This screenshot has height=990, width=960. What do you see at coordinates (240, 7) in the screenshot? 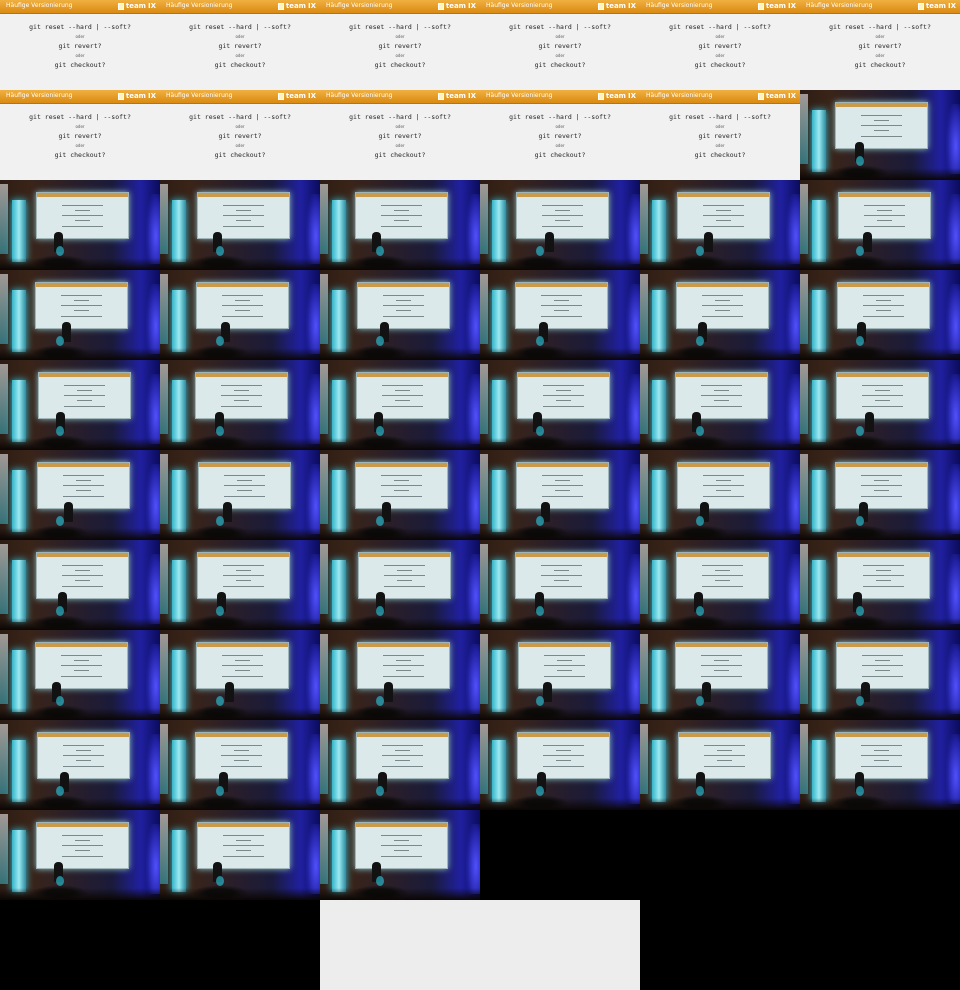
I see `slide-header-bar: Häufige Versionierung team IX` at bounding box center [240, 7].